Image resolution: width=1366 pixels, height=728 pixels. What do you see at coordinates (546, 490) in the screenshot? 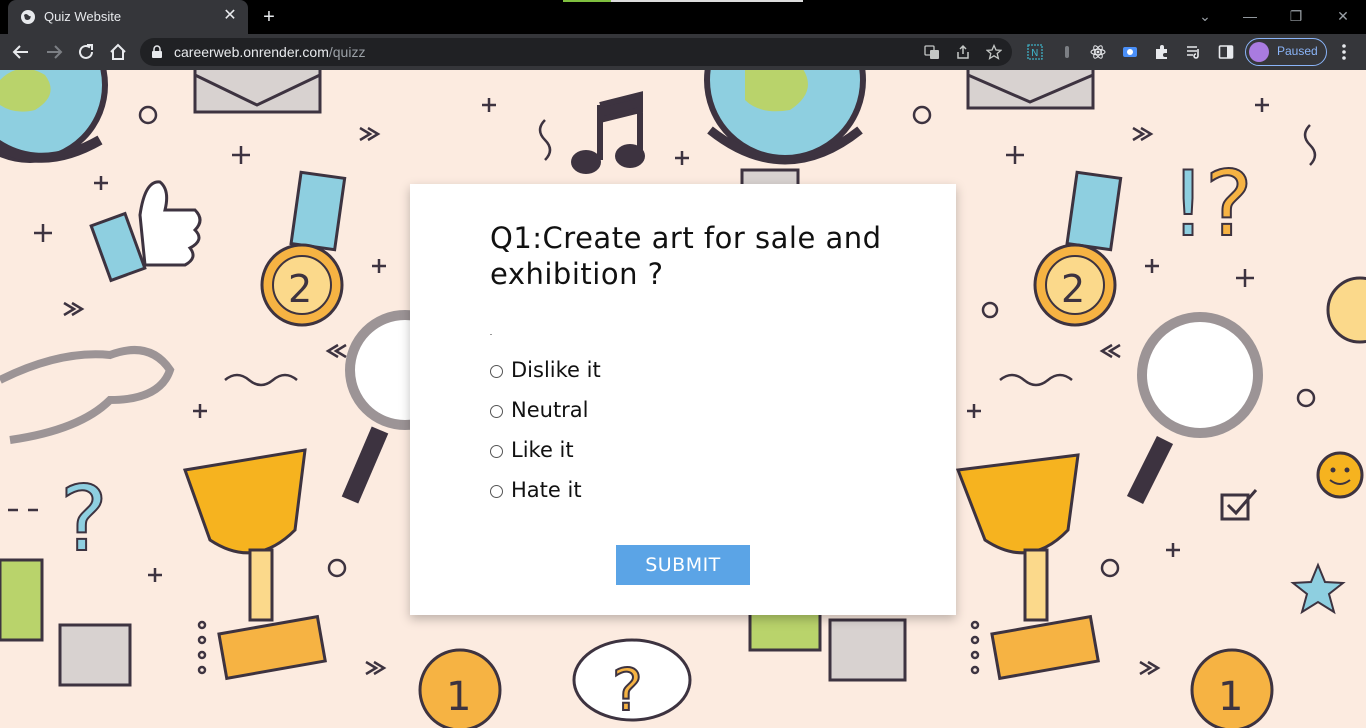
I see `option-label: Hate it` at bounding box center [546, 490].